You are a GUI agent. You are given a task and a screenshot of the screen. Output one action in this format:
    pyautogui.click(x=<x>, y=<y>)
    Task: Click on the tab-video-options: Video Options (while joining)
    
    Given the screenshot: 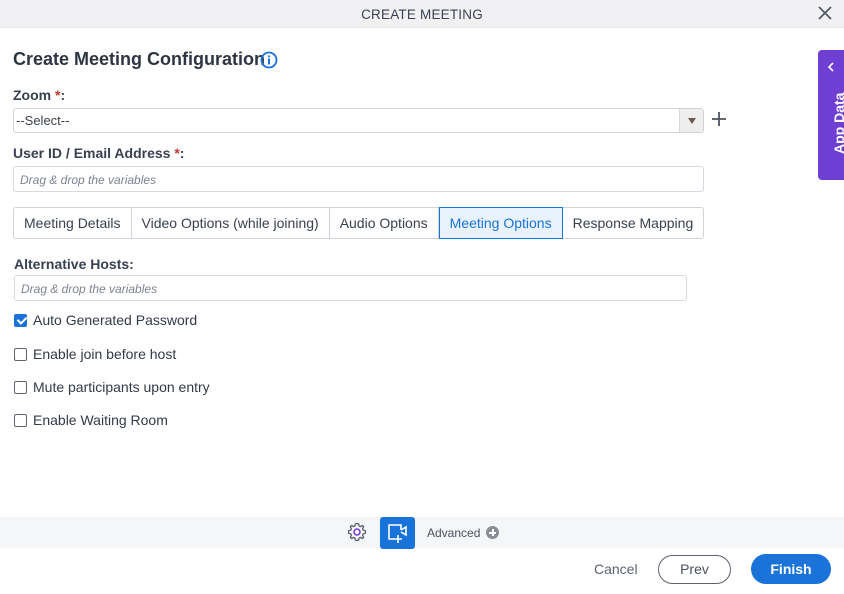 What is the action you would take?
    pyautogui.click(x=231, y=223)
    